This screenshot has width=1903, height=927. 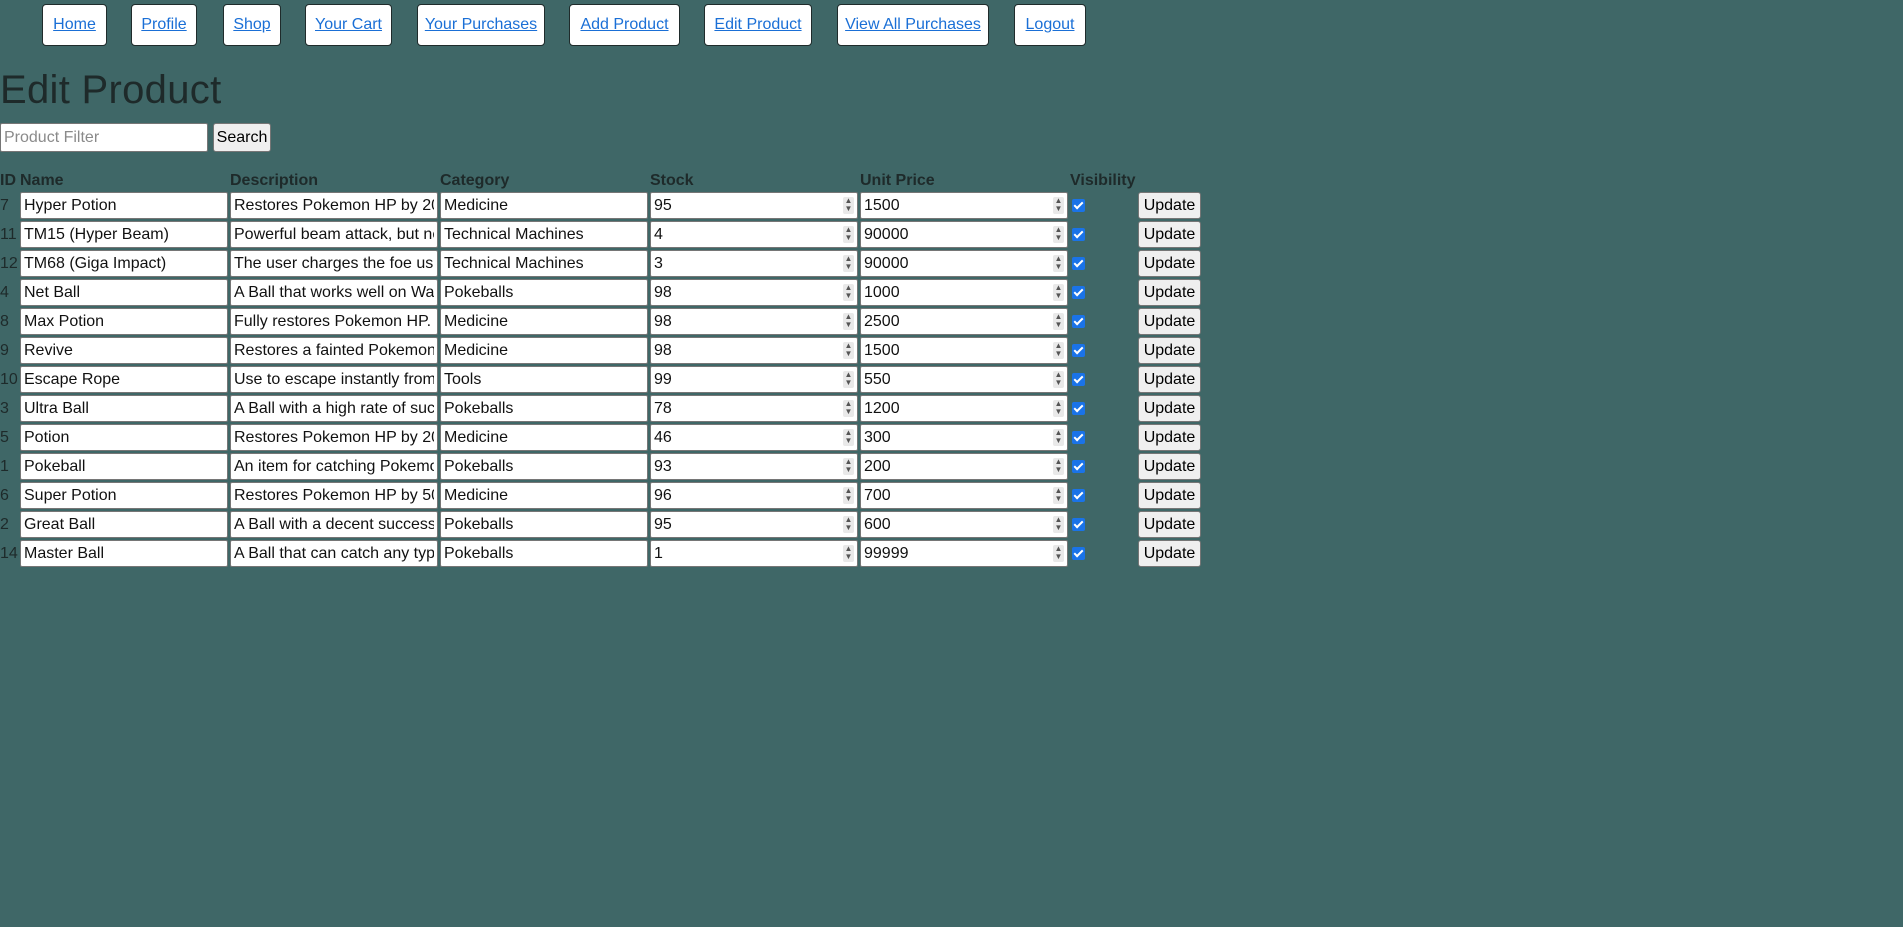 I want to click on nav-link-shop: Shop, so click(x=251, y=25).